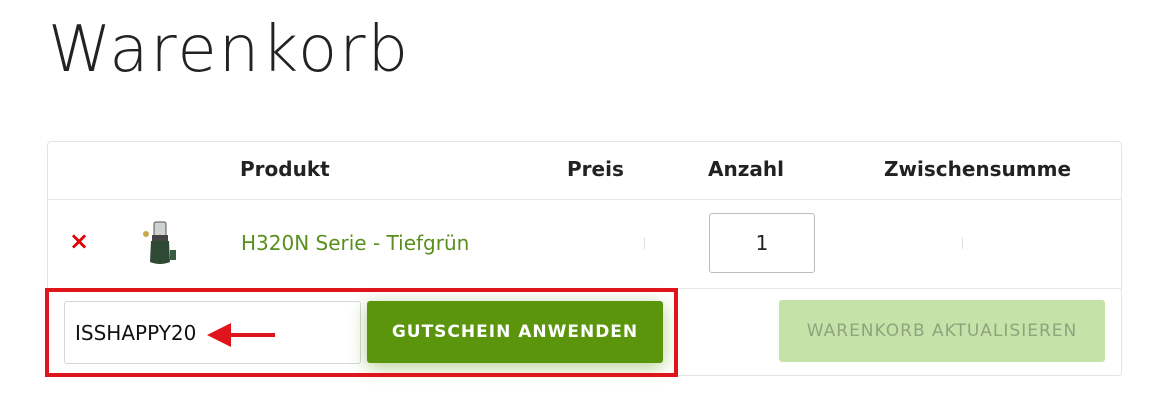 Image resolution: width=1168 pixels, height=406 pixels. What do you see at coordinates (942, 331) in the screenshot?
I see `update-cart-button: WARENKORB AKTUALISIEREN` at bounding box center [942, 331].